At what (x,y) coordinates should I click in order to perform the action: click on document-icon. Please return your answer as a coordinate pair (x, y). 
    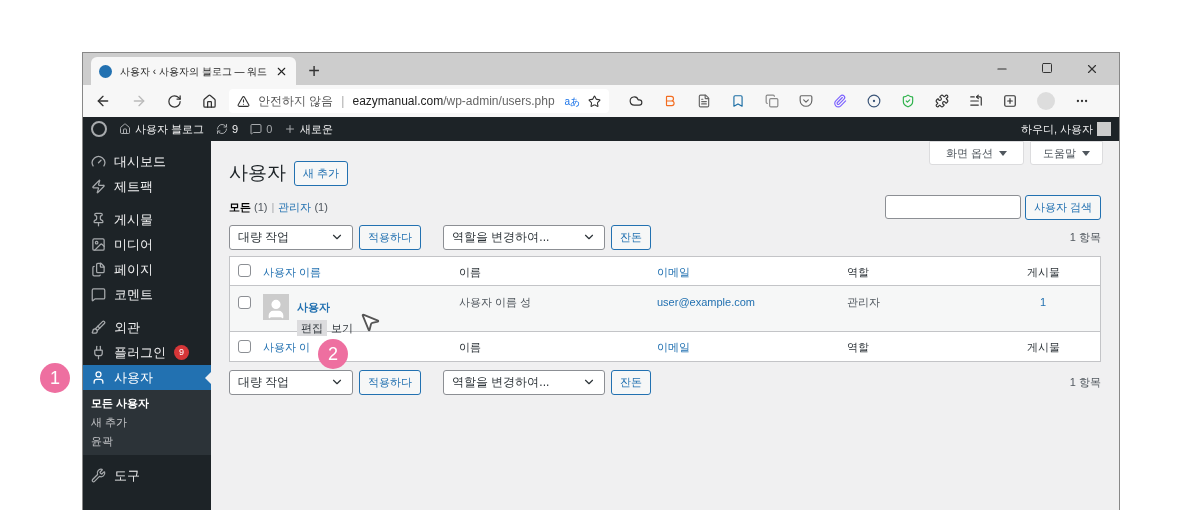
    Looking at the image, I should click on (704, 101).